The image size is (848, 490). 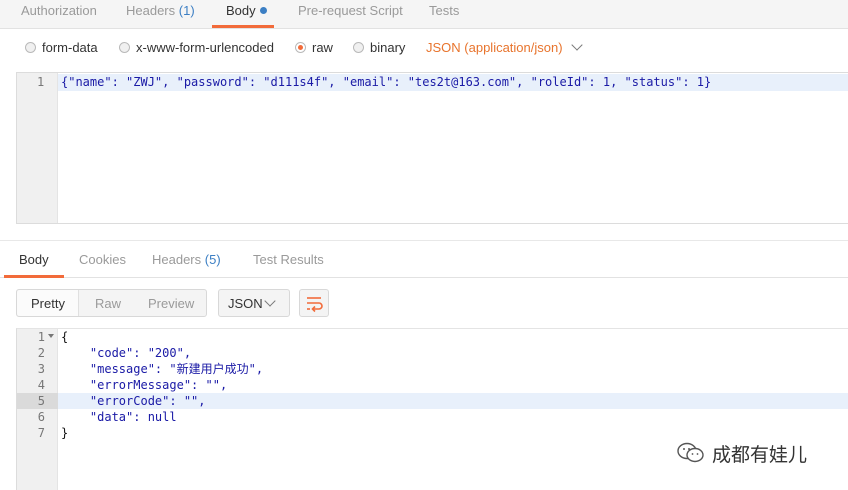 I want to click on tab-pre-request-script: Pre-request Script, so click(x=350, y=10).